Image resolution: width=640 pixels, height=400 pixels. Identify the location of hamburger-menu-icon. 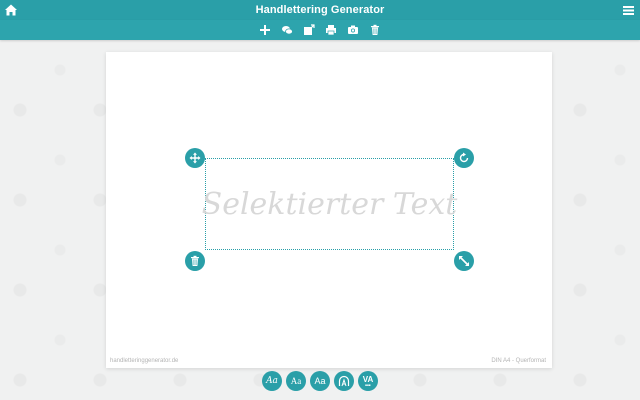
(628, 10).